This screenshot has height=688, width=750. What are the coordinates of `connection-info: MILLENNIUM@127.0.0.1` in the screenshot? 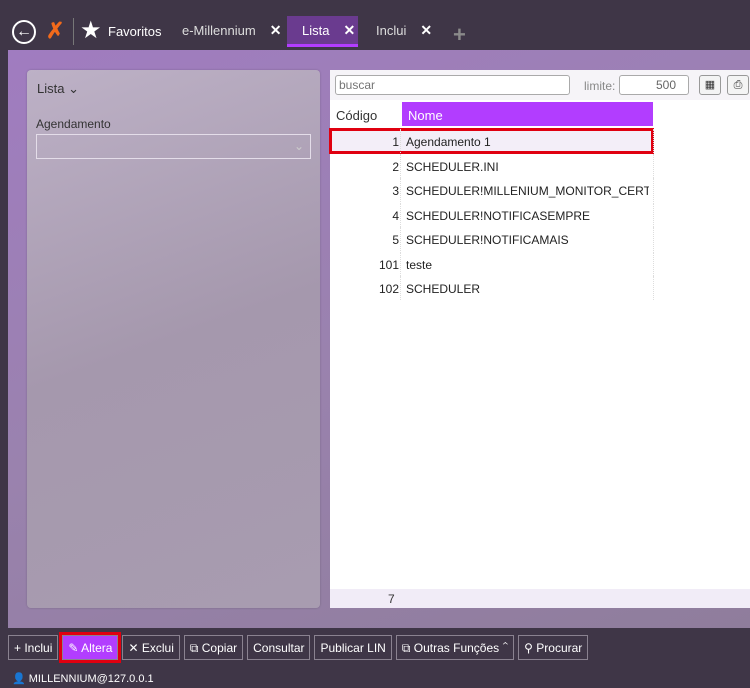 It's located at (91, 679).